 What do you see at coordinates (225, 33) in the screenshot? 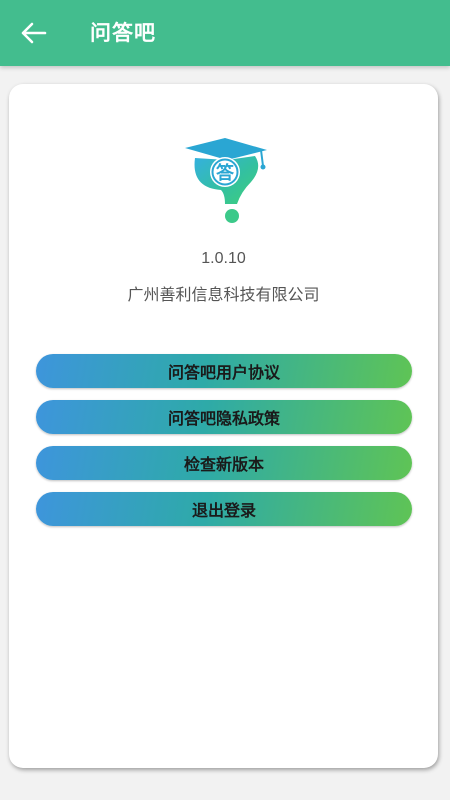
I see `top-app-bar: 问答吧` at bounding box center [225, 33].